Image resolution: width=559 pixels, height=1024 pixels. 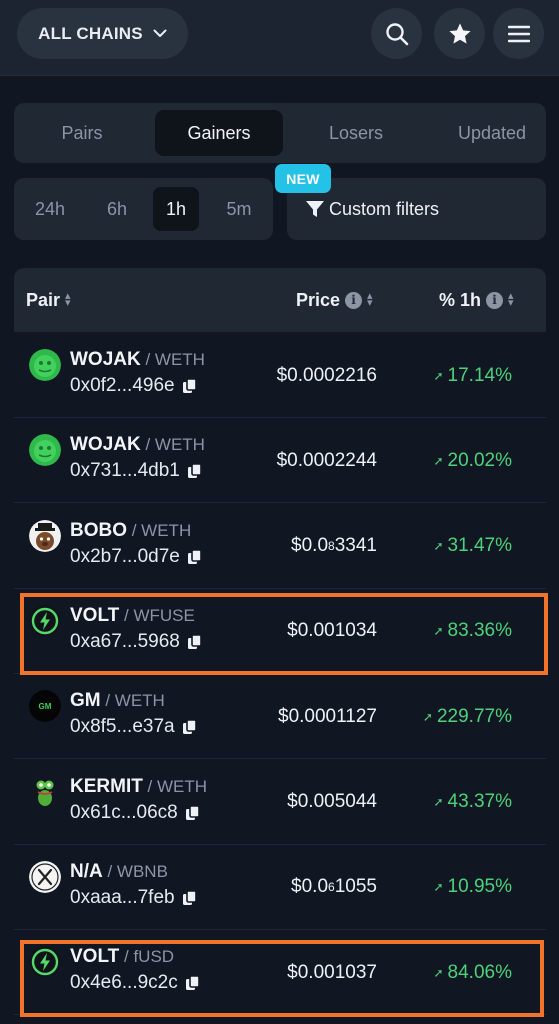 What do you see at coordinates (280, 887) in the screenshot?
I see `table-row: N/A / WBNB 0xaaa...7feb $0.0 6 1055 ➚ 10.95%` at bounding box center [280, 887].